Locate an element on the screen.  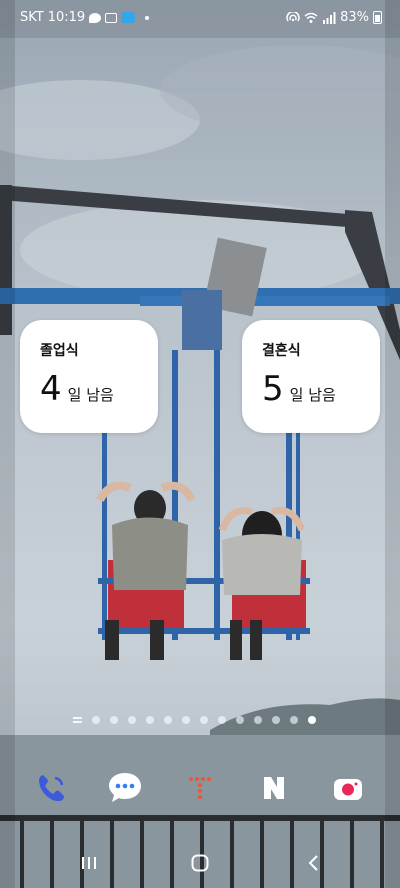
naver-n-icon is located at coordinates (274, 788).